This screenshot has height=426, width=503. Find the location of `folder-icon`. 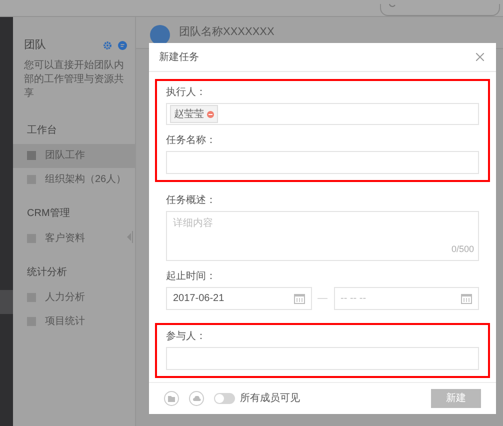

folder-icon is located at coordinates (171, 399).